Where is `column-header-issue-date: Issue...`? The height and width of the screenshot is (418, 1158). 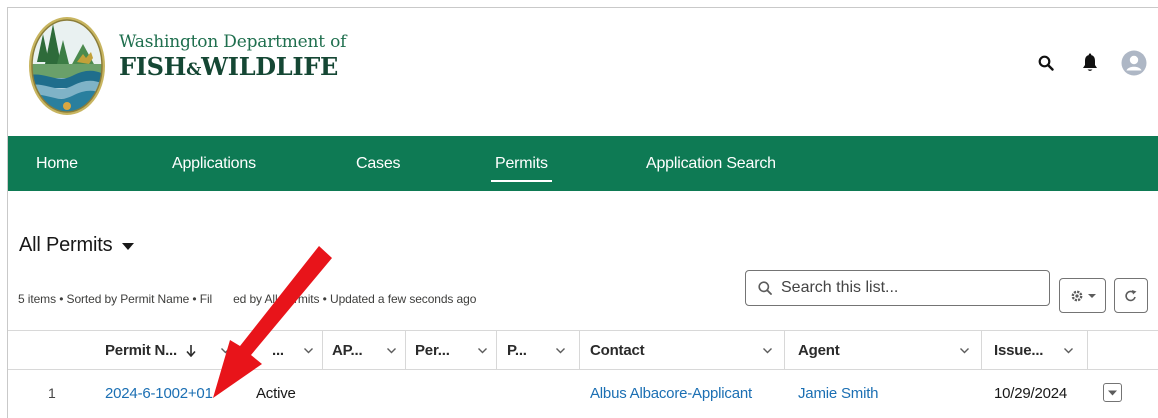
column-header-issue-date: Issue... is located at coordinates (1018, 350).